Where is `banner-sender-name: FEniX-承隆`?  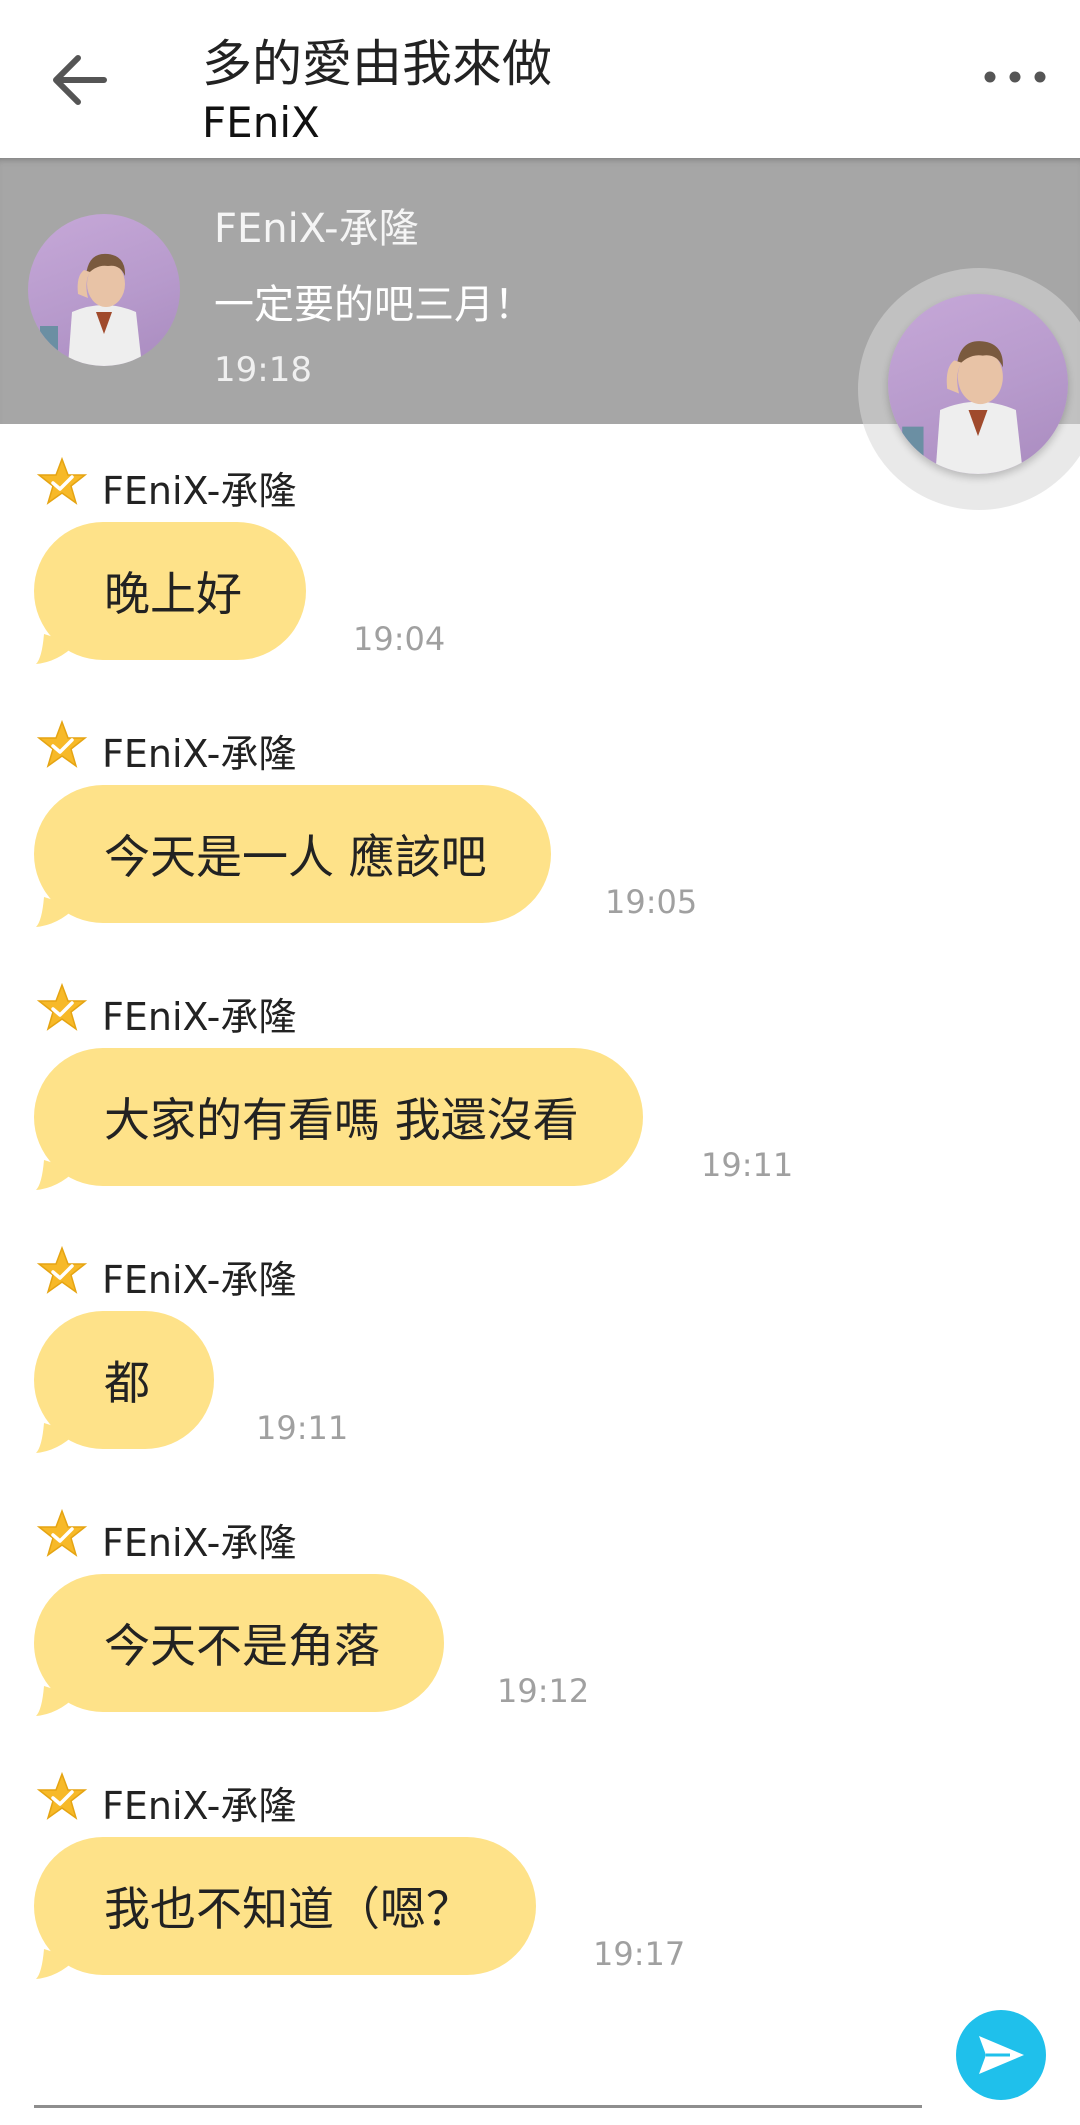
banner-sender-name: FEniX-承隆 is located at coordinates (316, 229).